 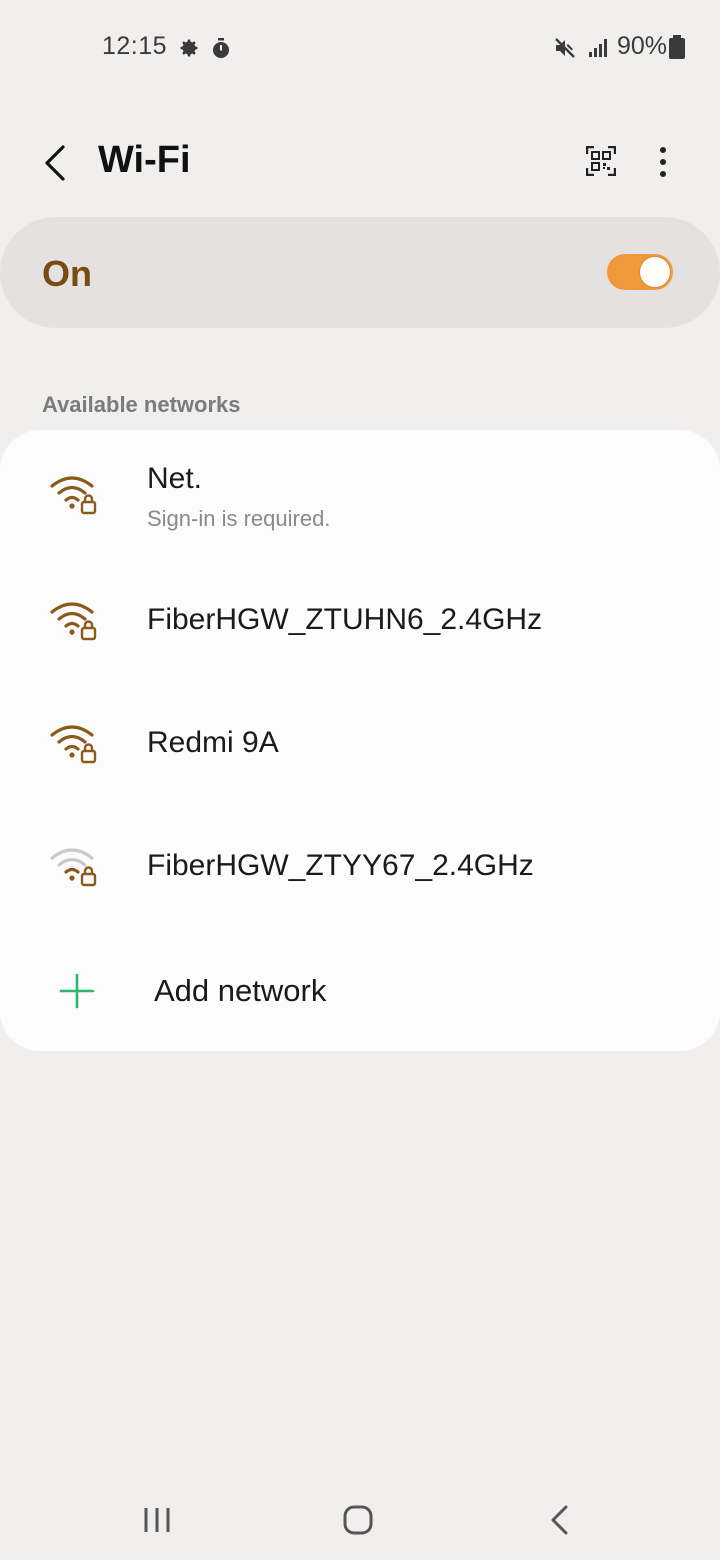 What do you see at coordinates (677, 47) in the screenshot?
I see `battery-icon` at bounding box center [677, 47].